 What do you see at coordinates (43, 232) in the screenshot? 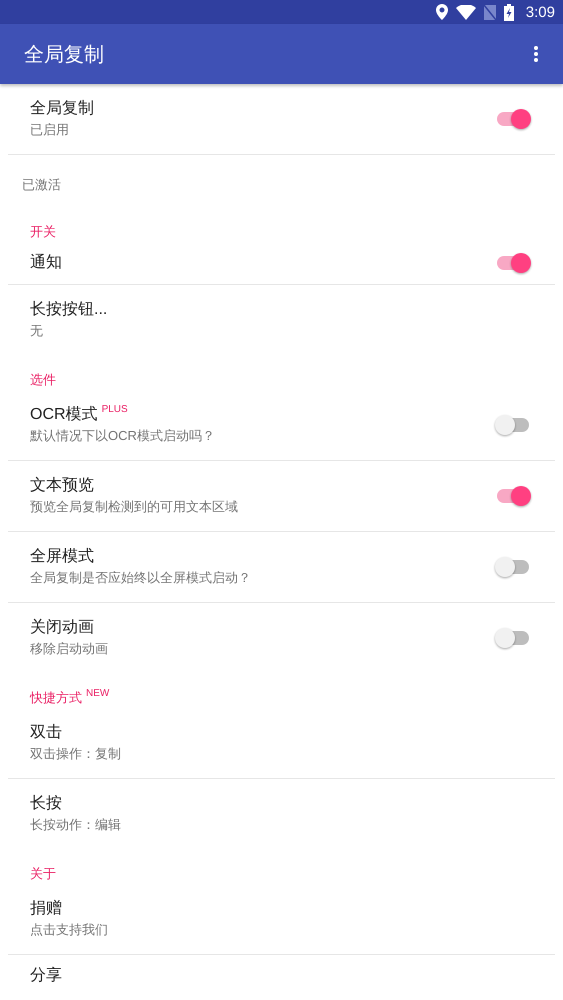
I see `section-header: 开关` at bounding box center [43, 232].